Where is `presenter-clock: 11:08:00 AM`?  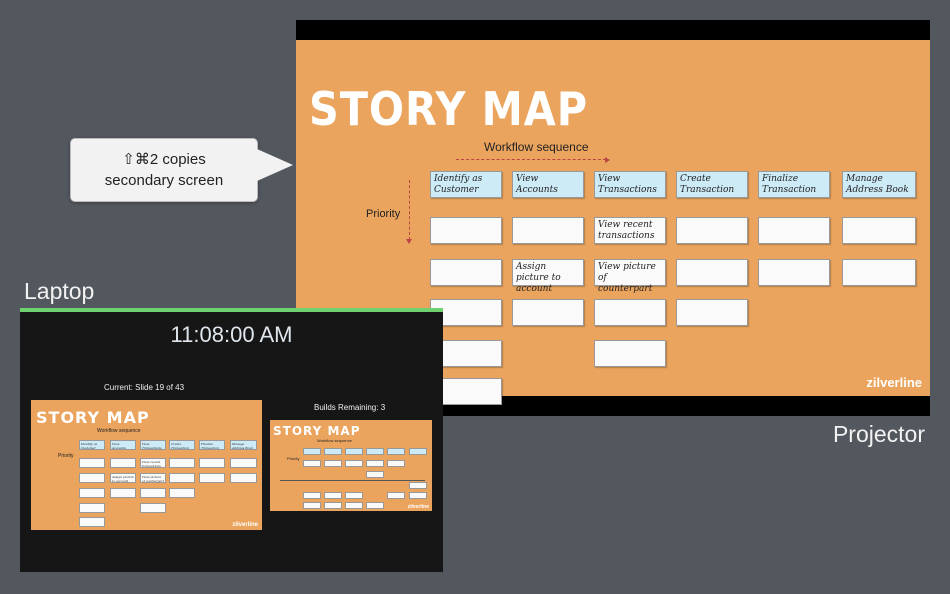
presenter-clock: 11:08:00 AM is located at coordinates (231, 334).